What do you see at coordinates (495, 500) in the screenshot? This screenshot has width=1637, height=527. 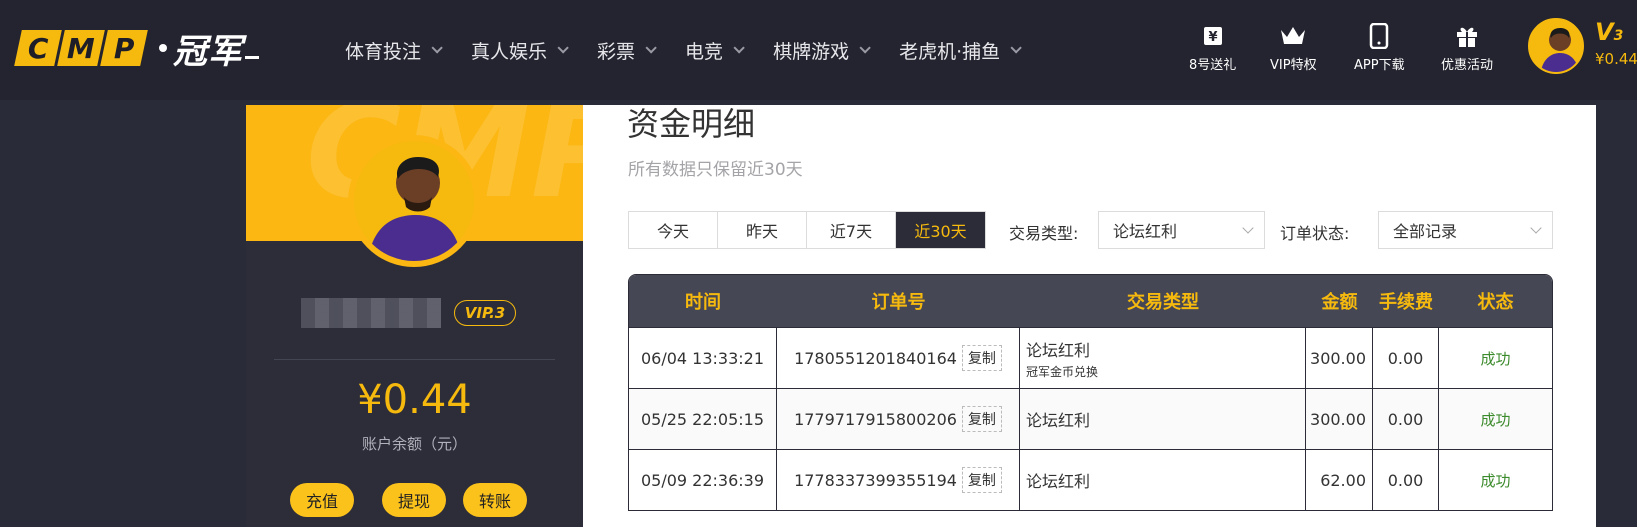 I see `transfer-button: 转账` at bounding box center [495, 500].